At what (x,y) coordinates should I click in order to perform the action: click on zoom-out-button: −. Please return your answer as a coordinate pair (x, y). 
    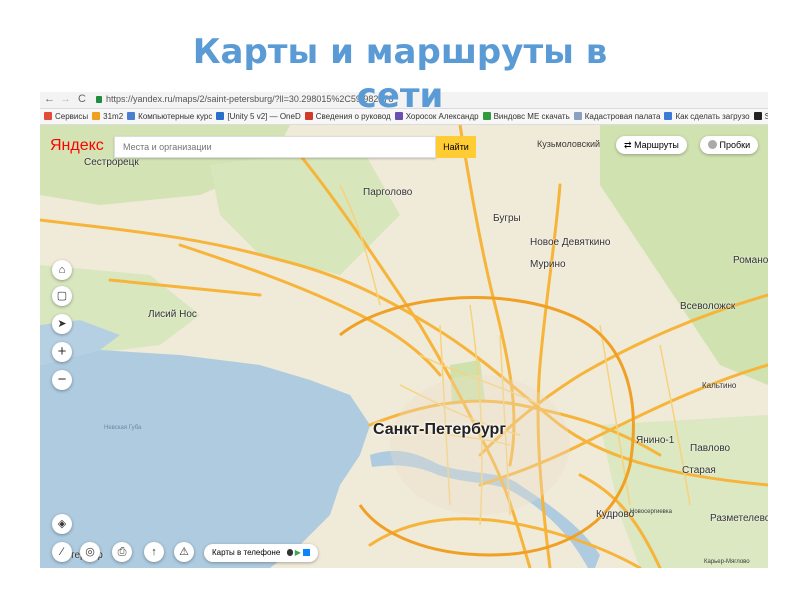
    Looking at the image, I should click on (62, 380).